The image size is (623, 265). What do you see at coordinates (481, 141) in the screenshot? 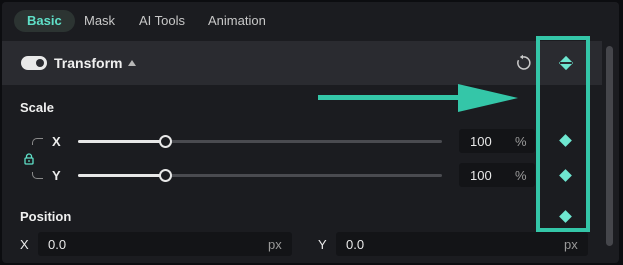
I see `scale-x-value: 100` at bounding box center [481, 141].